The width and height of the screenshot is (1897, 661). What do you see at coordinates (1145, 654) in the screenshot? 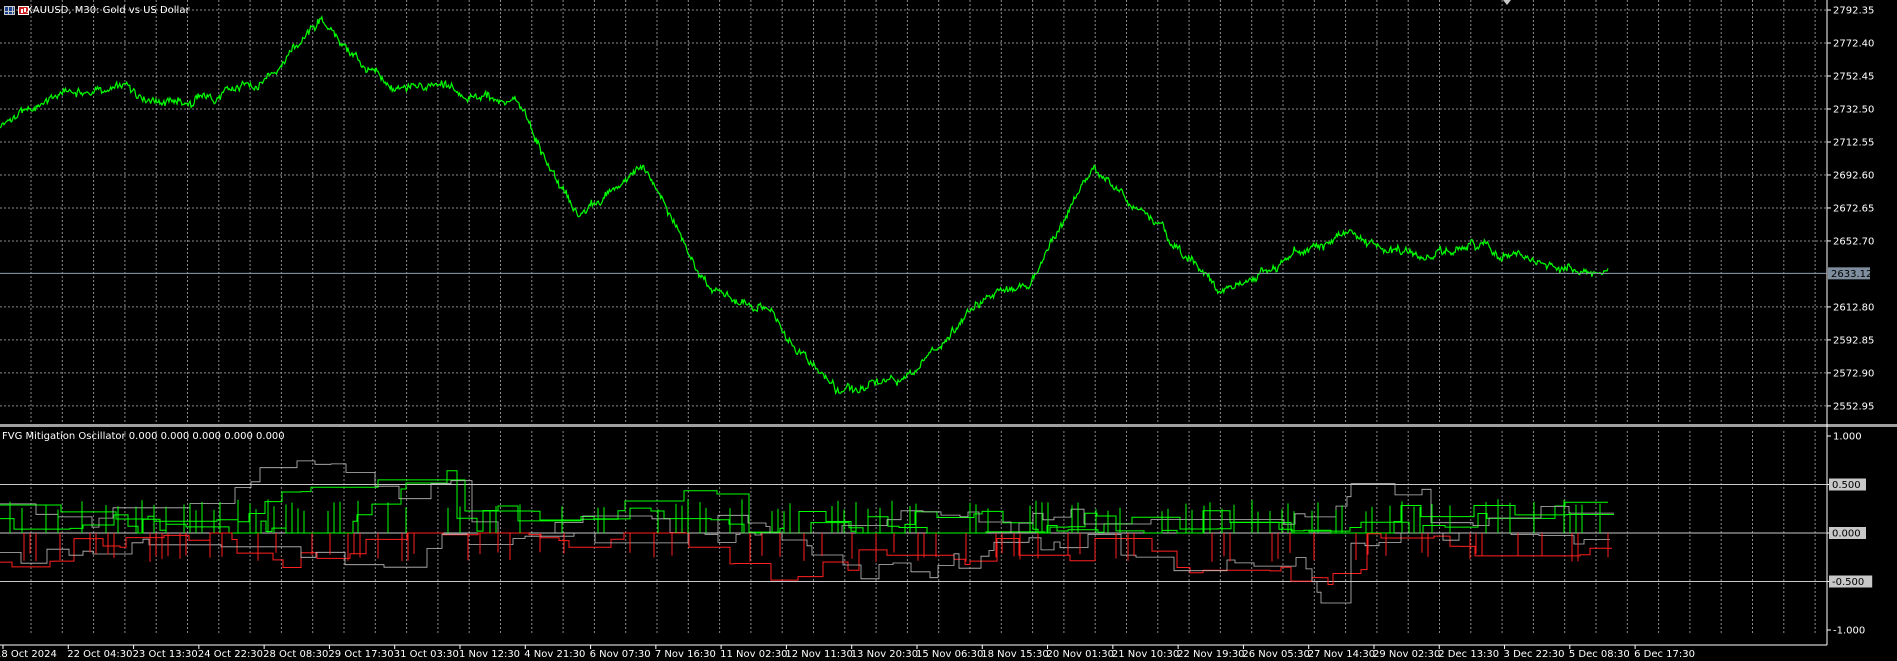
I see `time-tick-label: 21 Nov 10:30` at bounding box center [1145, 654].